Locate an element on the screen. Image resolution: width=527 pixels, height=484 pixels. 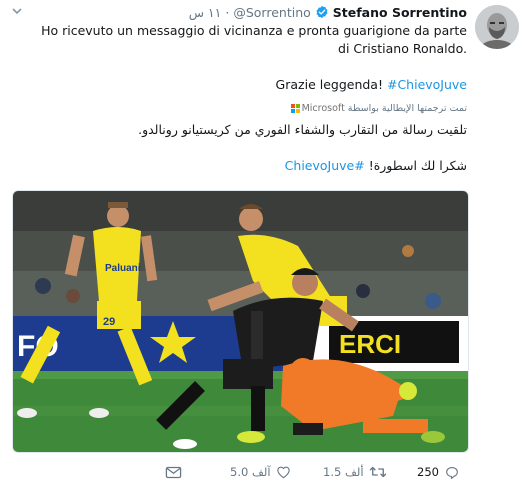
direct-message-button is located at coordinates (173, 472).